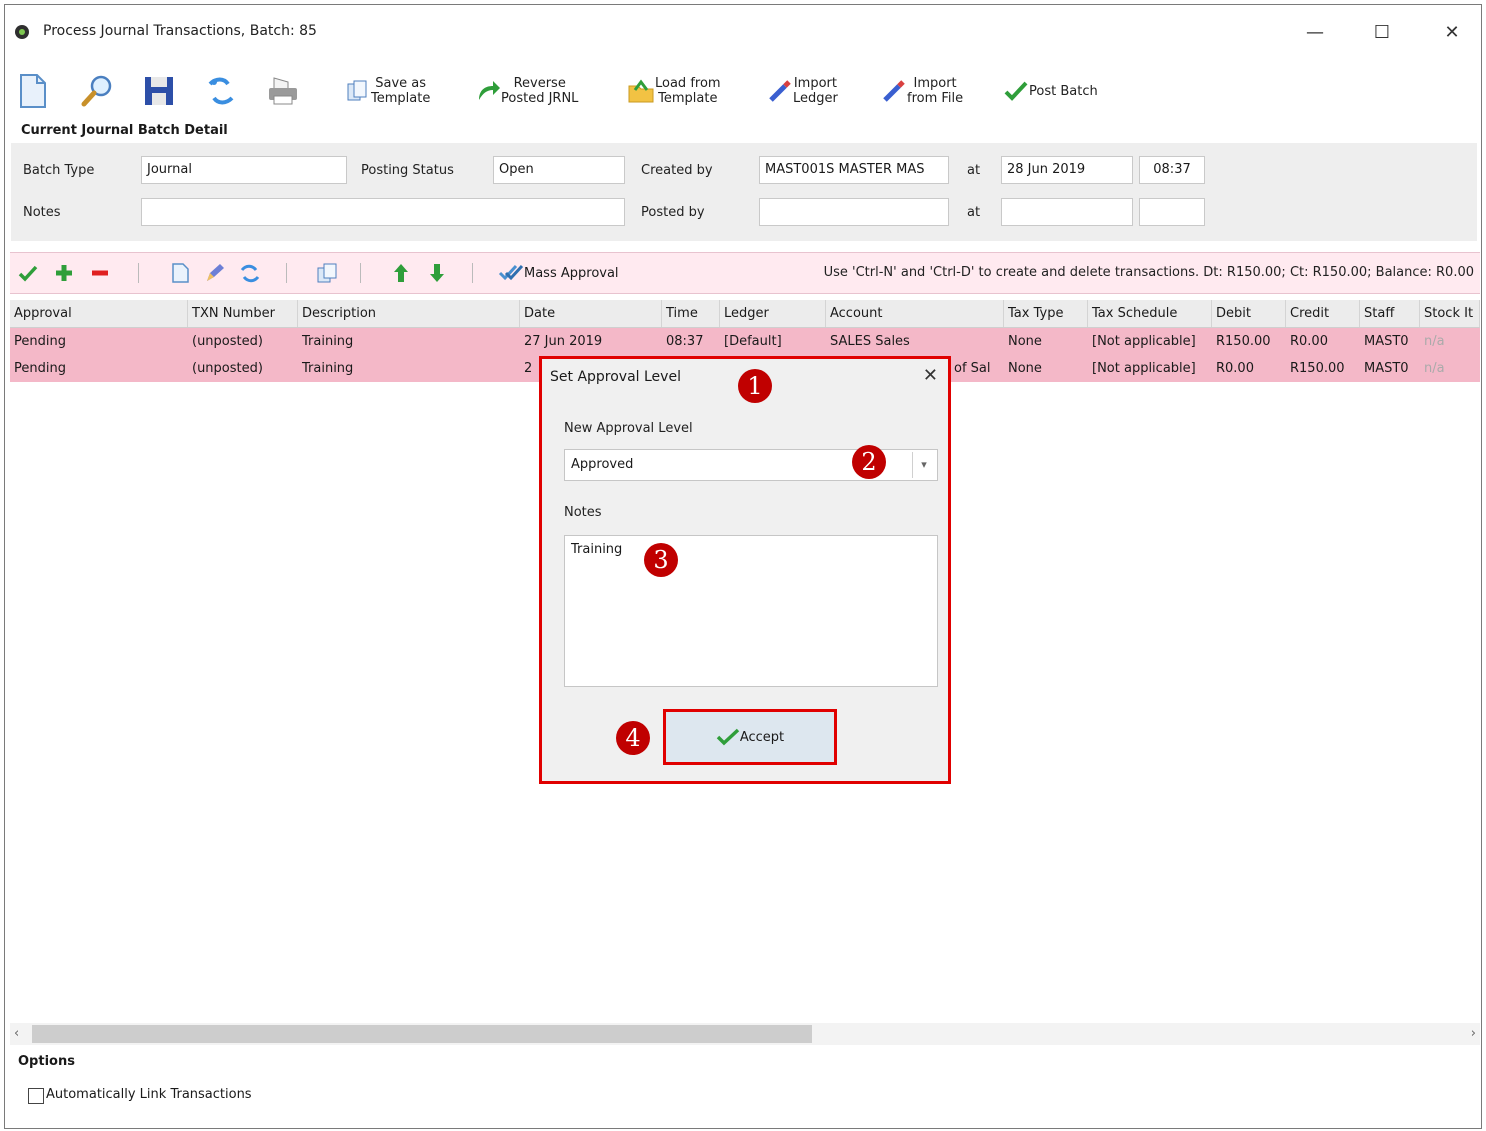 This screenshot has width=1486, height=1131. What do you see at coordinates (854, 212) in the screenshot?
I see `posted-by-field` at bounding box center [854, 212].